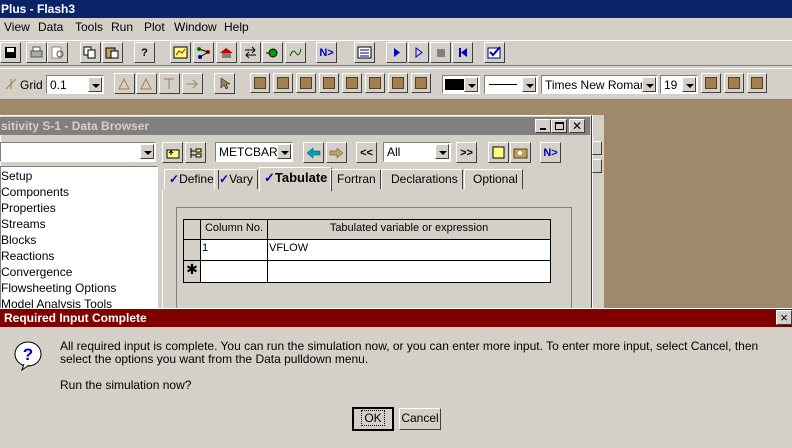  I want to click on menu-plot: Plot, so click(154, 27).